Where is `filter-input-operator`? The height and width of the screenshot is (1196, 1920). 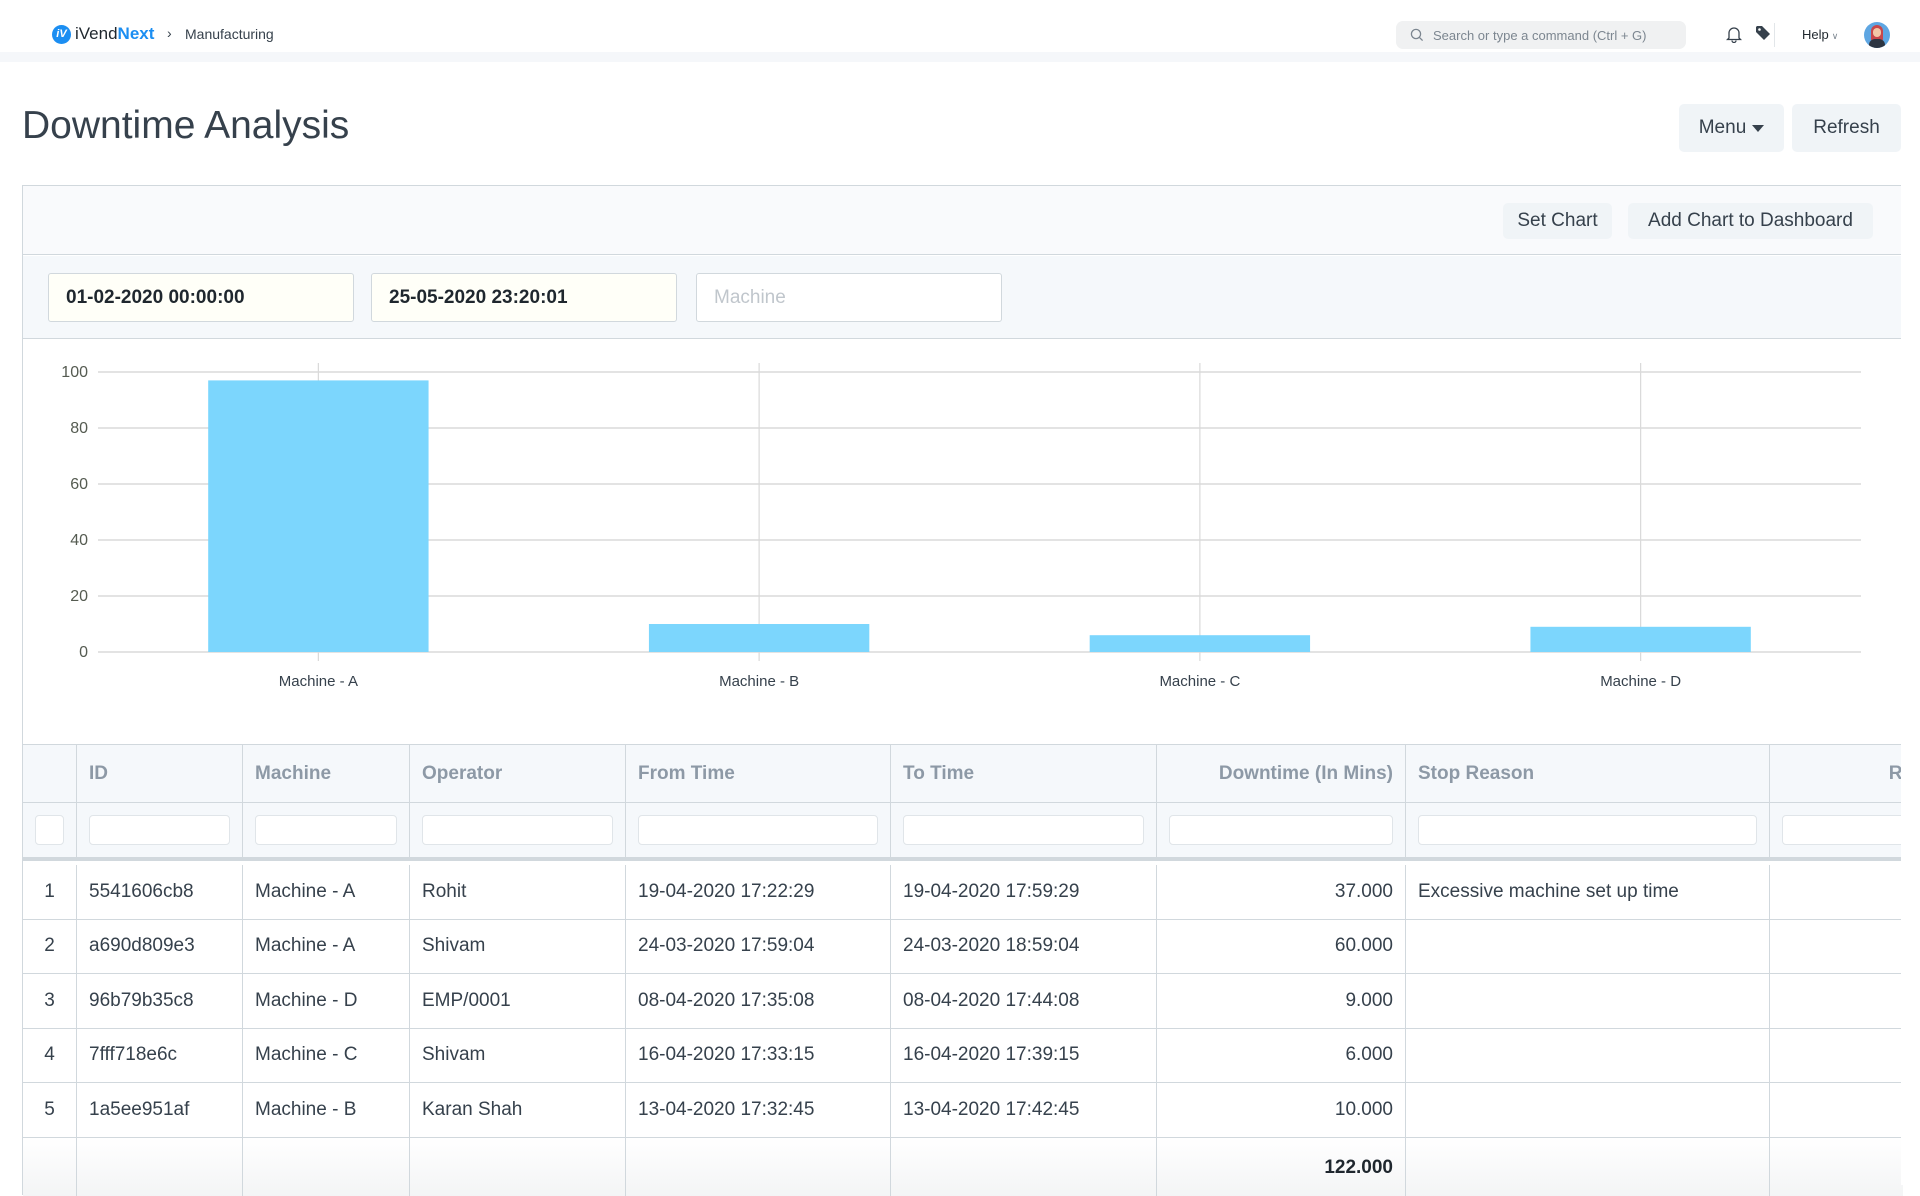
filter-input-operator is located at coordinates (517, 830).